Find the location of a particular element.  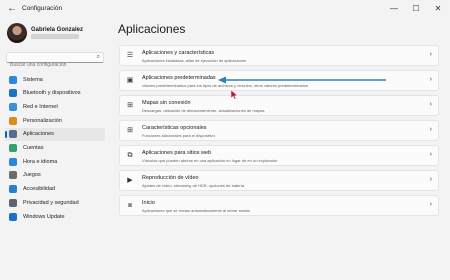

card-title: Aplicaciones para sitios web is located at coordinates (177, 153).